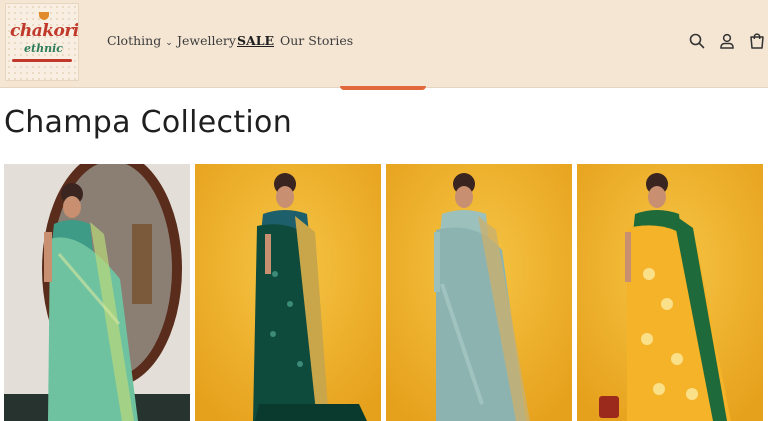 This screenshot has height=421, width=768. Describe the element at coordinates (148, 122) in the screenshot. I see `page-title: Champa Collection` at that location.